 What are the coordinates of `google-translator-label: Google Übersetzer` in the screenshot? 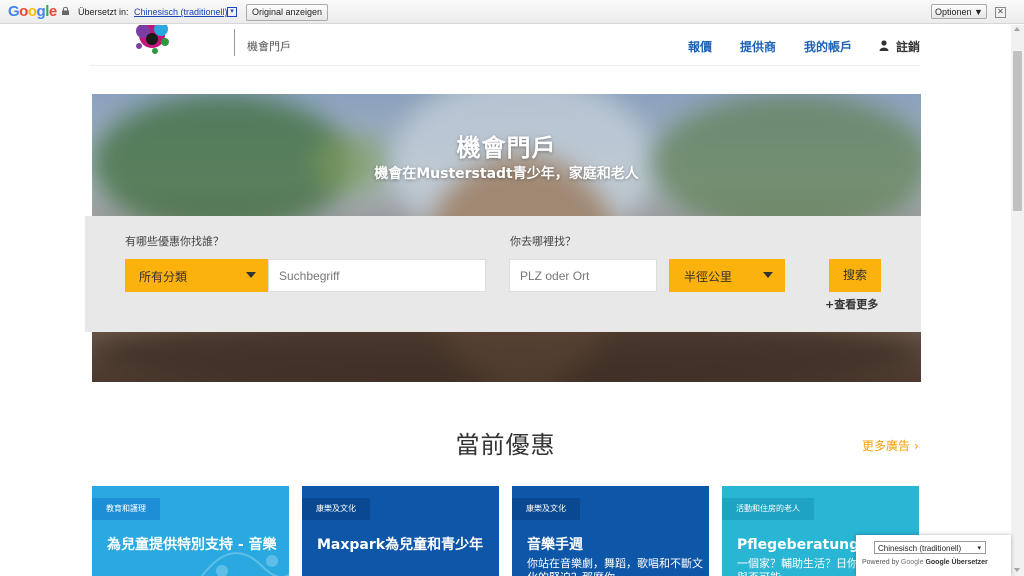 It's located at (956, 562).